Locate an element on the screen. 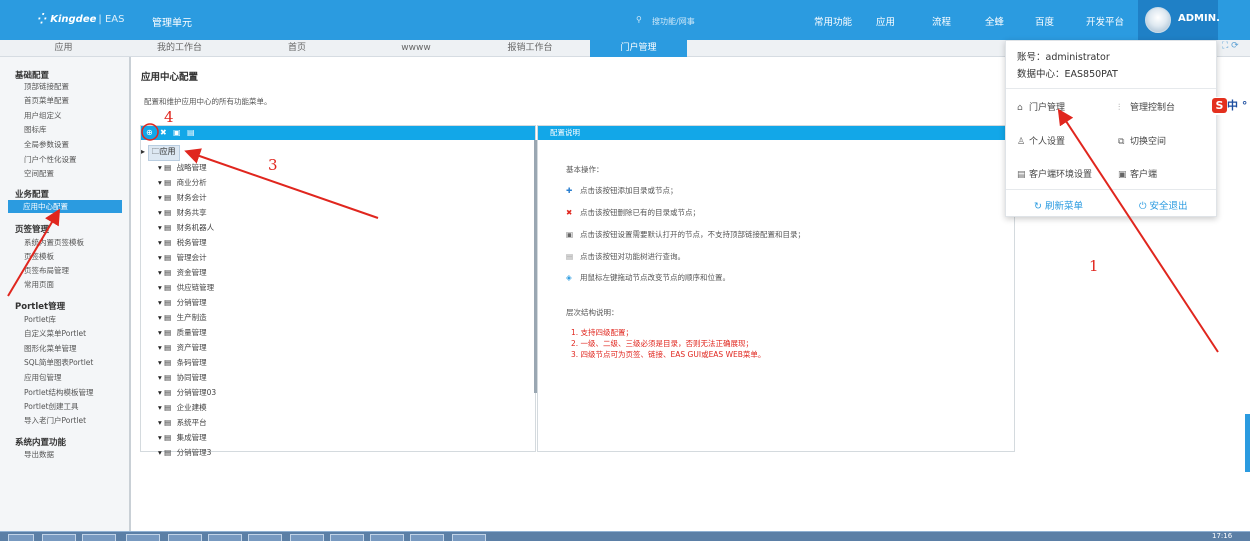 The height and width of the screenshot is (541, 1250). annotation-label-3: 3 is located at coordinates (273, 165).